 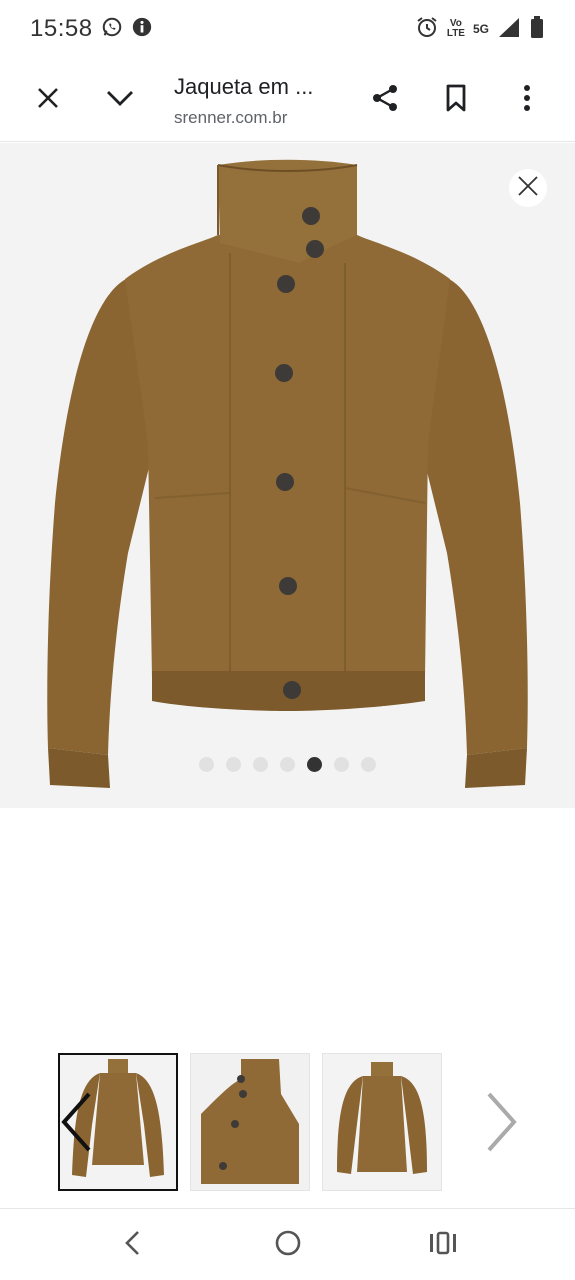 I want to click on thumbnail-prev-button, so click(x=76, y=1124).